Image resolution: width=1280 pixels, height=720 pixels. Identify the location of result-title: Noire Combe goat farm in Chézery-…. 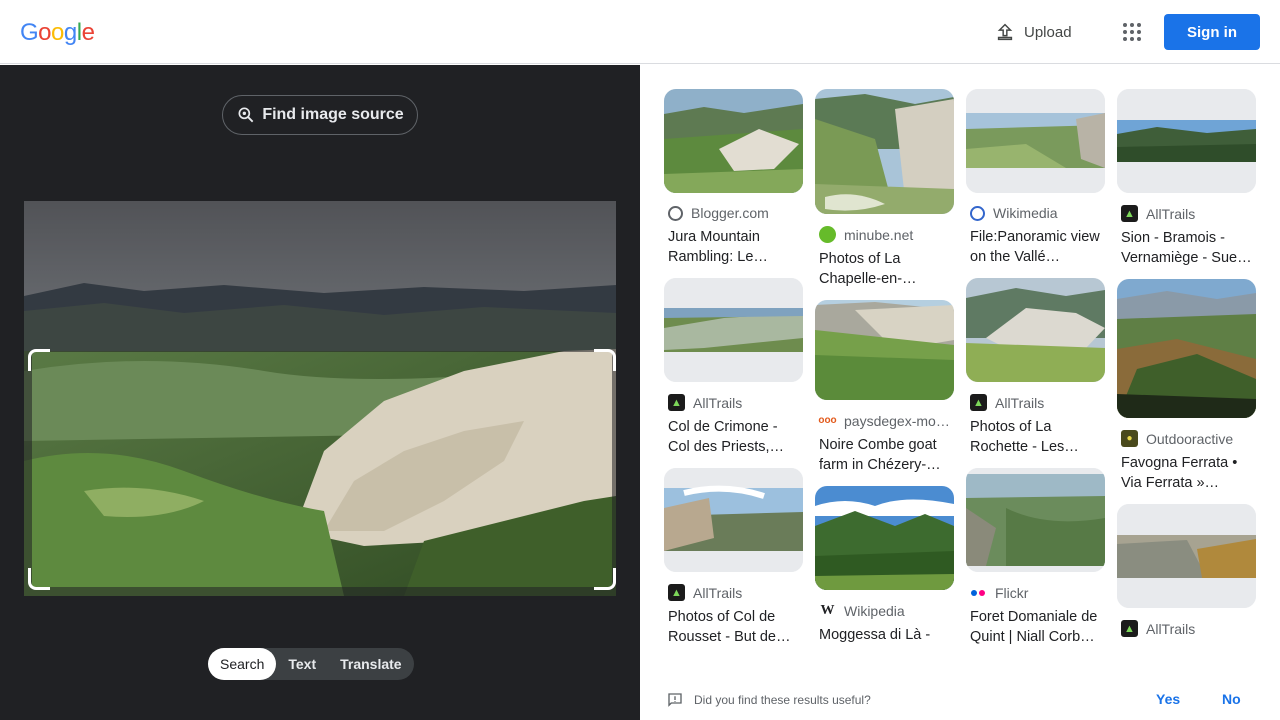
(884, 458).